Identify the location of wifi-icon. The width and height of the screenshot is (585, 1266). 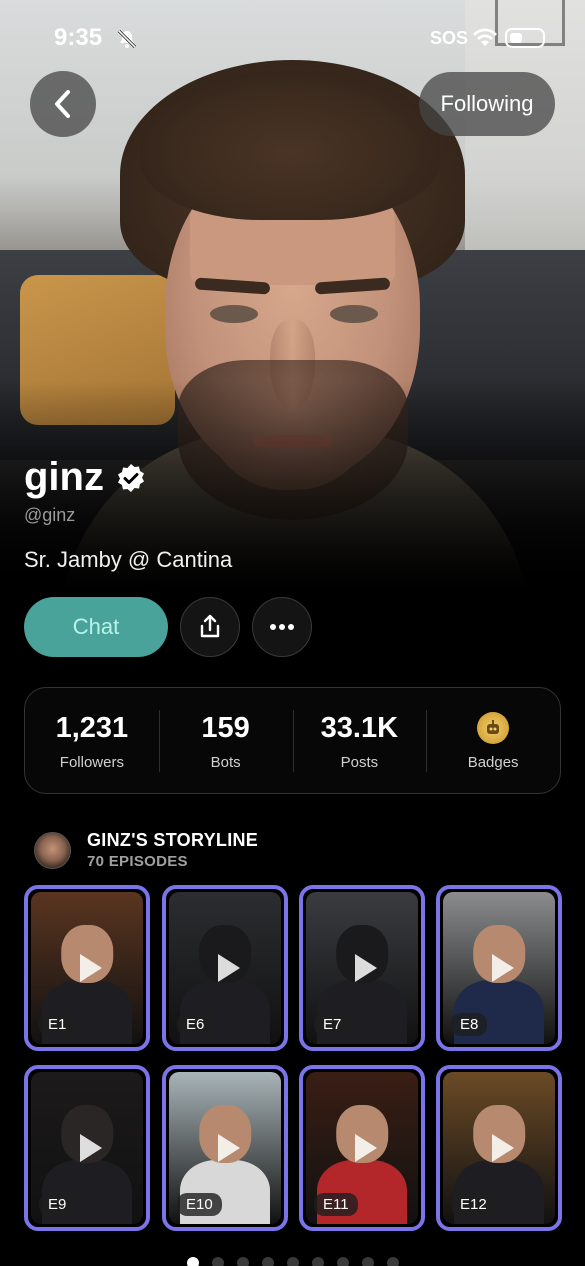
(485, 39).